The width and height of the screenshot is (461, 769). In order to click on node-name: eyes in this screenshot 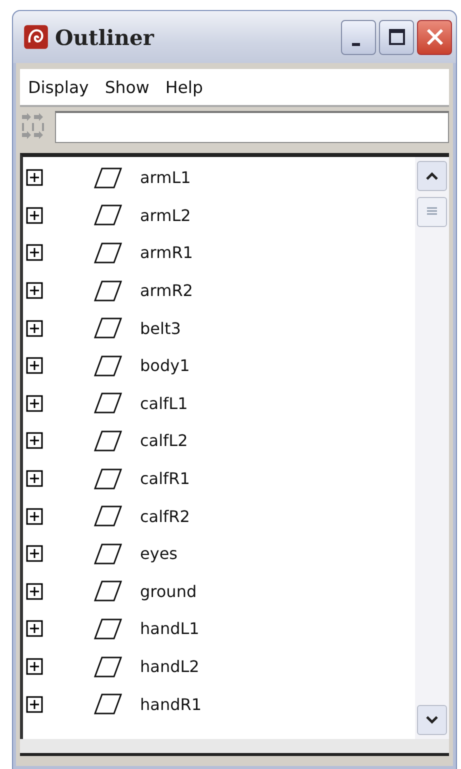, I will do `click(159, 554)`.